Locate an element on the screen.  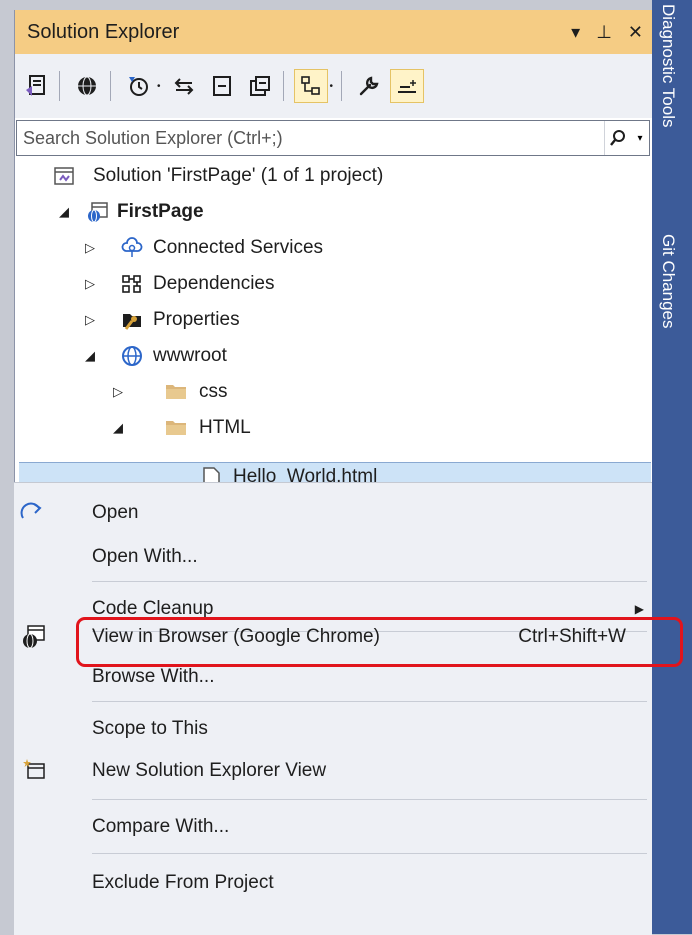
highlight-annotation-box is located at coordinates (379, 642).